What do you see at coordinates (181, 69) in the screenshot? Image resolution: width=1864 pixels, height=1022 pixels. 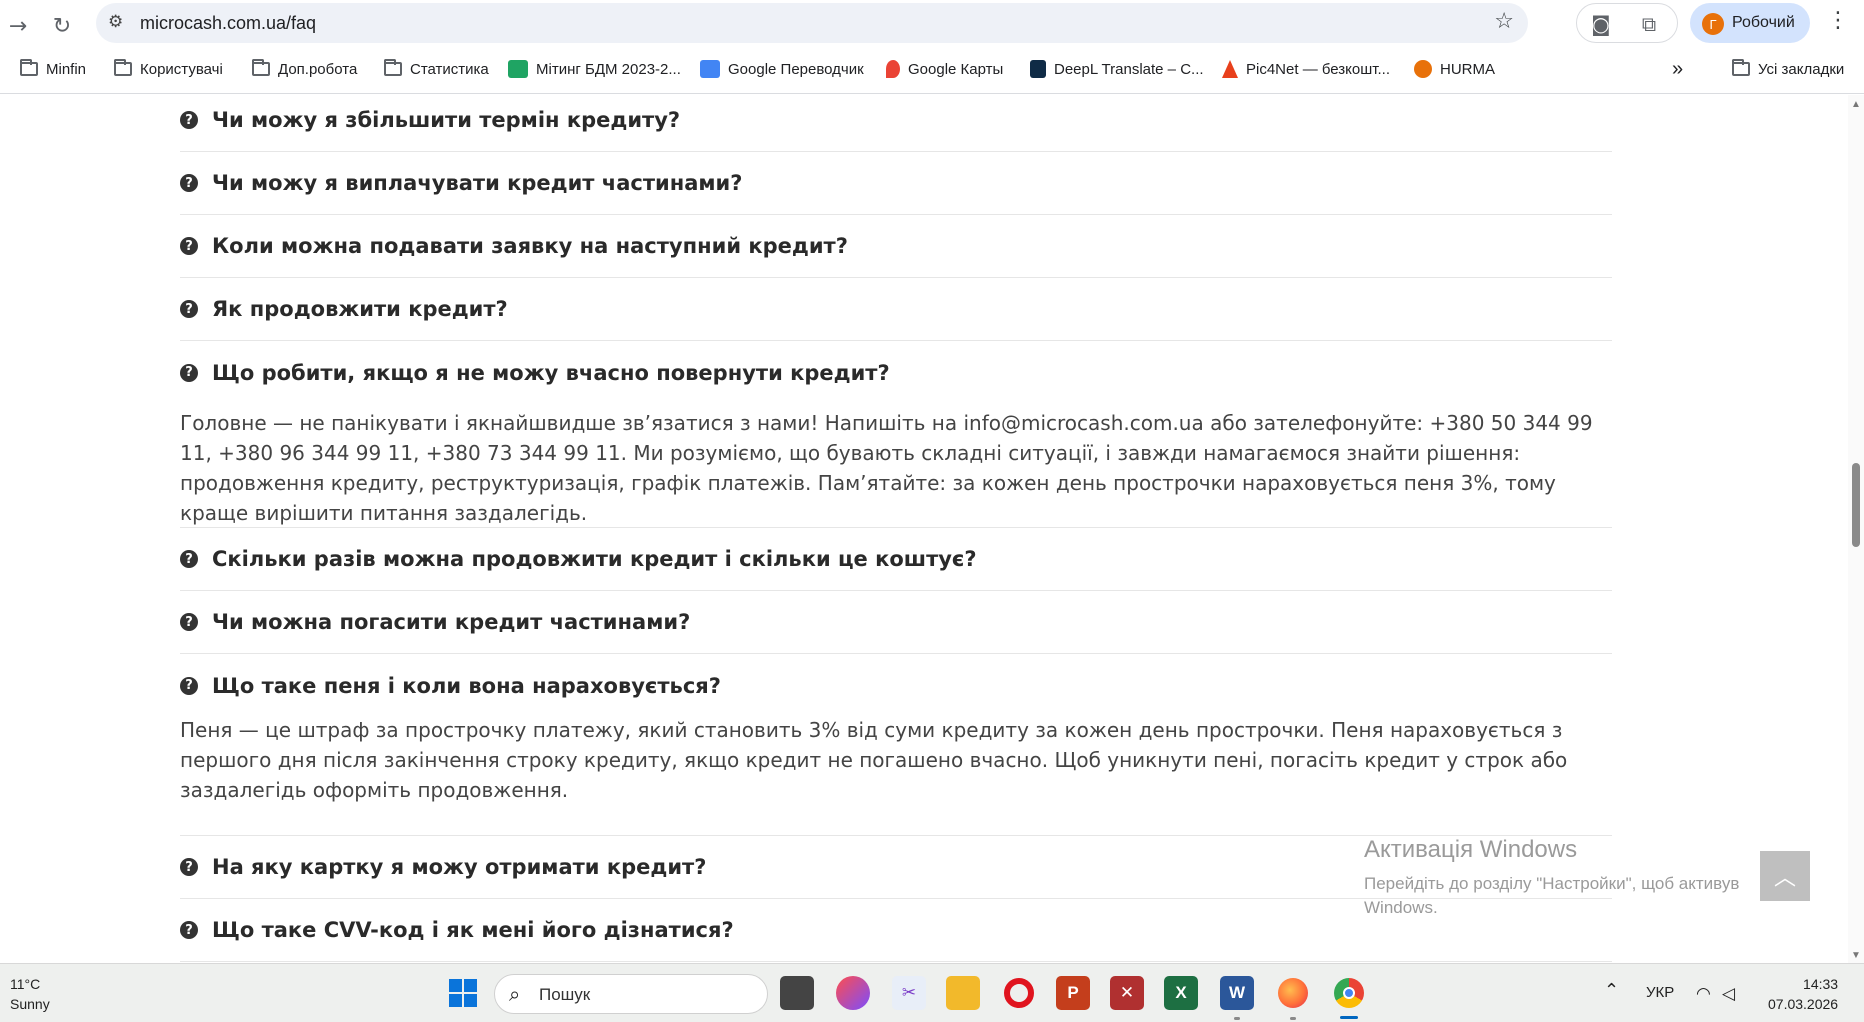 I see `bookmark-label: Користувачі` at bounding box center [181, 69].